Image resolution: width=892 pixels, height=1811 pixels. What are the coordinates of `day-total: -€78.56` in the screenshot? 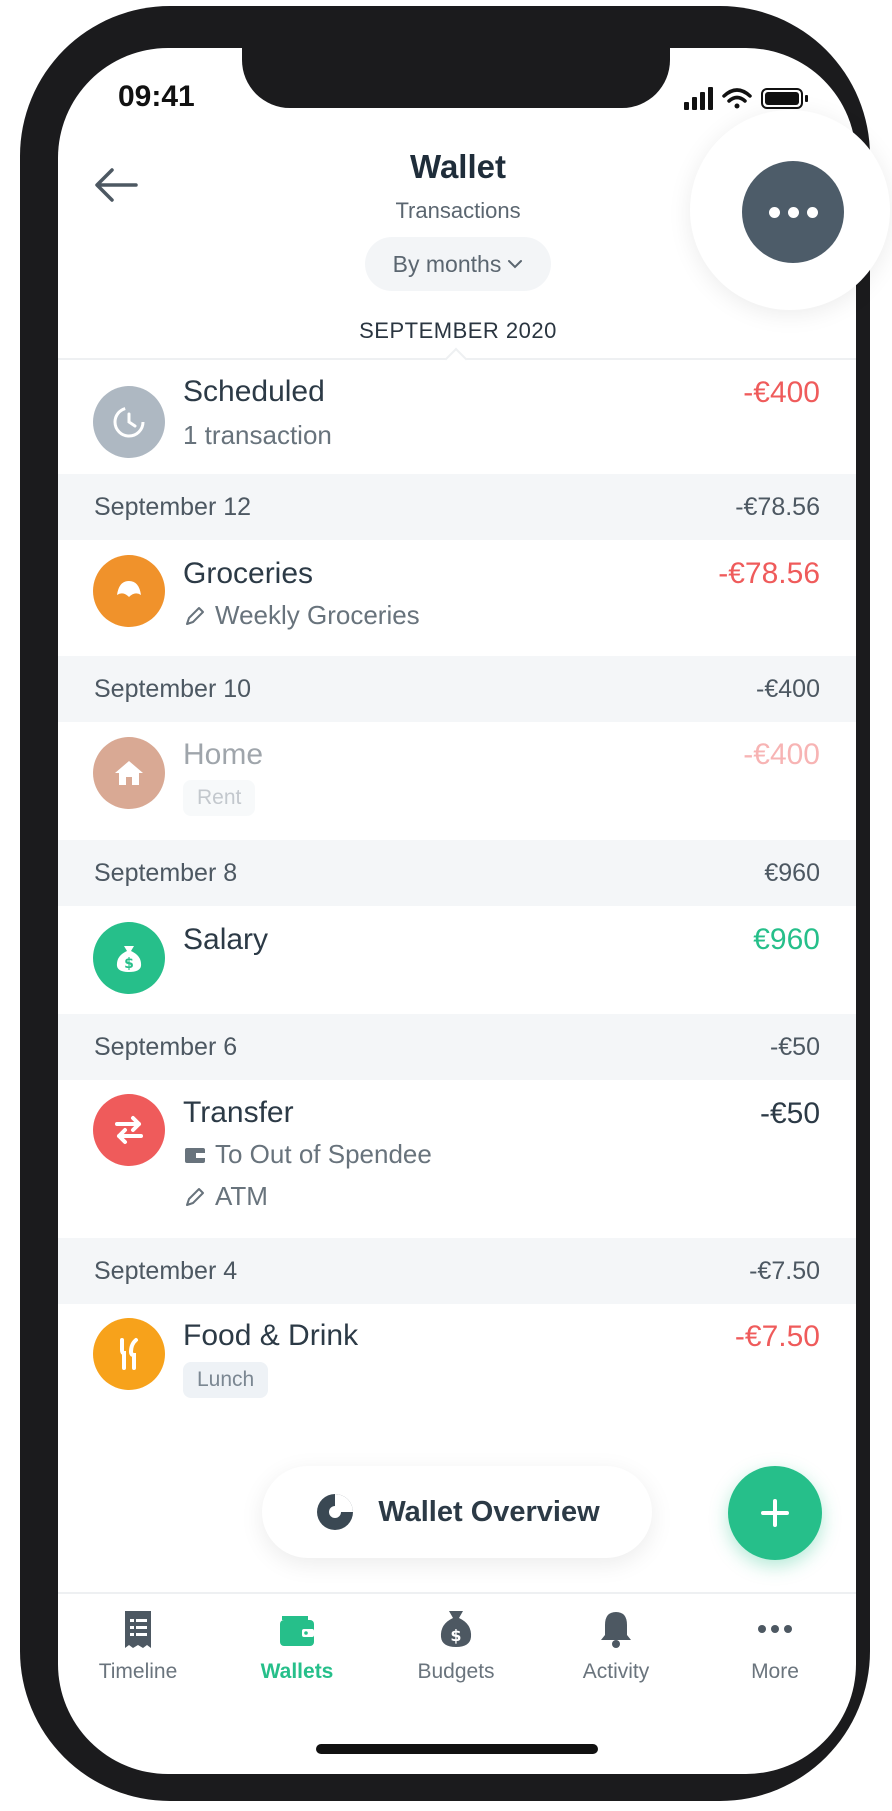 It's located at (777, 506).